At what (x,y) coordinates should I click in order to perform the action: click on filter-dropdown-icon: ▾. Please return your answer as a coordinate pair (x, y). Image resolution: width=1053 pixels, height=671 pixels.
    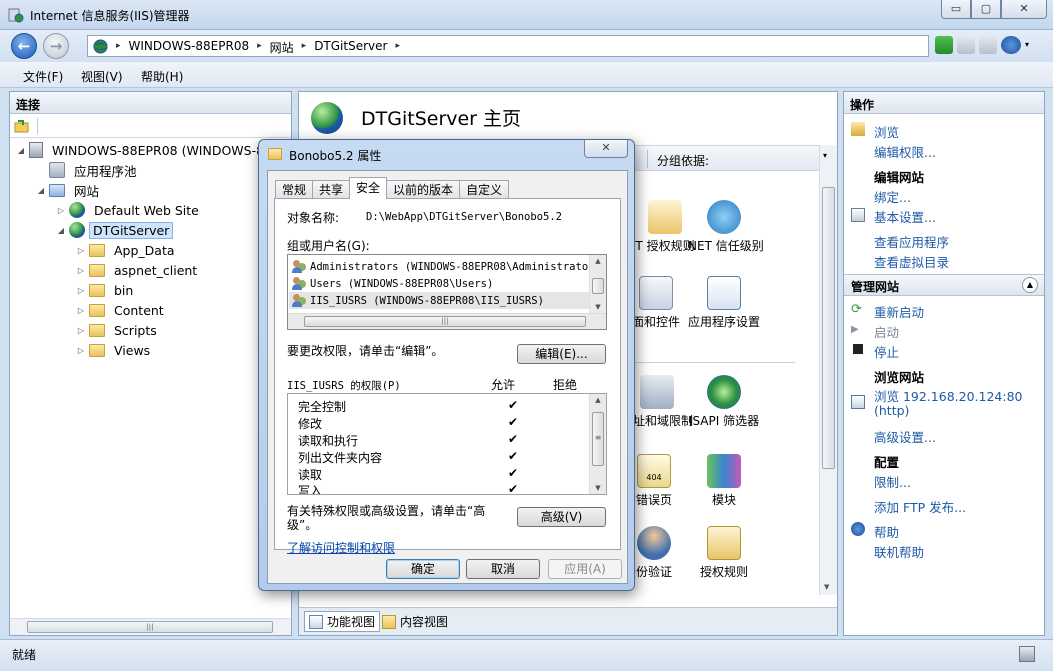
    Looking at the image, I should click on (825, 155).